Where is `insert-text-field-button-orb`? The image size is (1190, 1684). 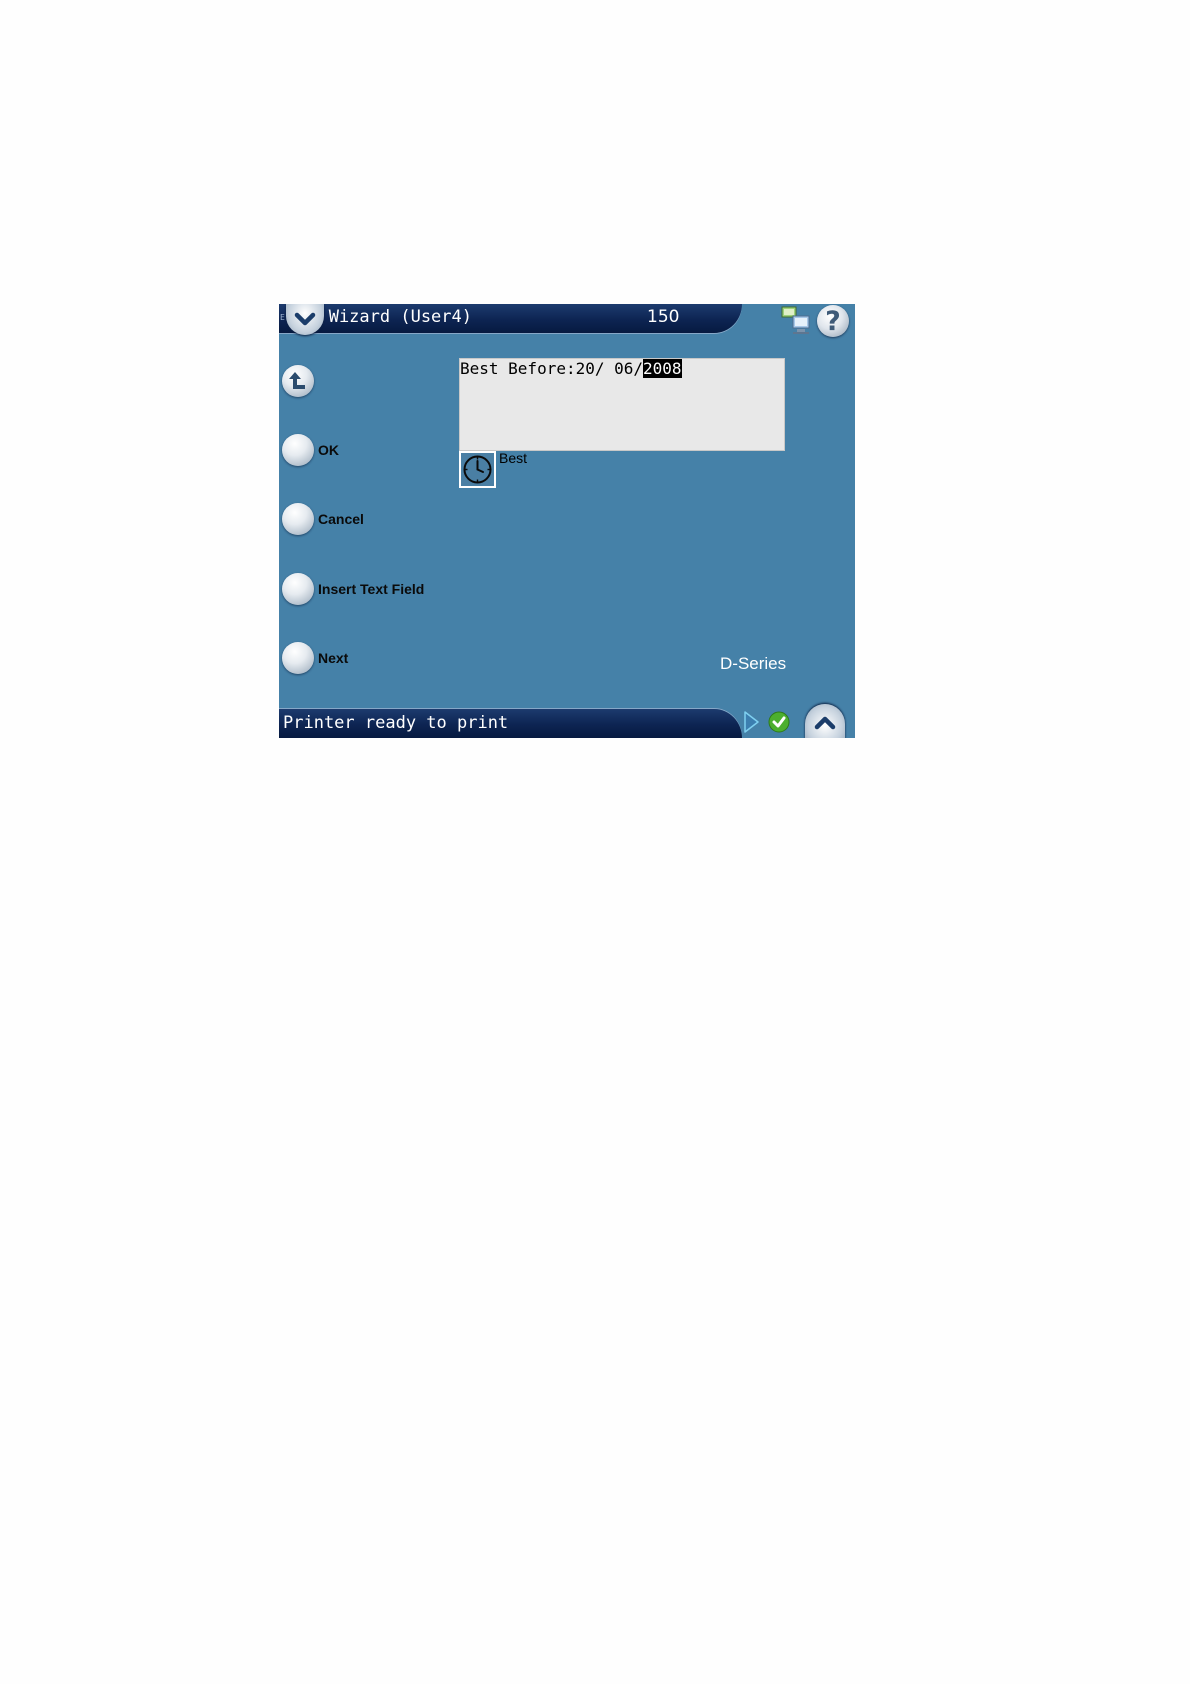
insert-text-field-button-orb is located at coordinates (298, 589).